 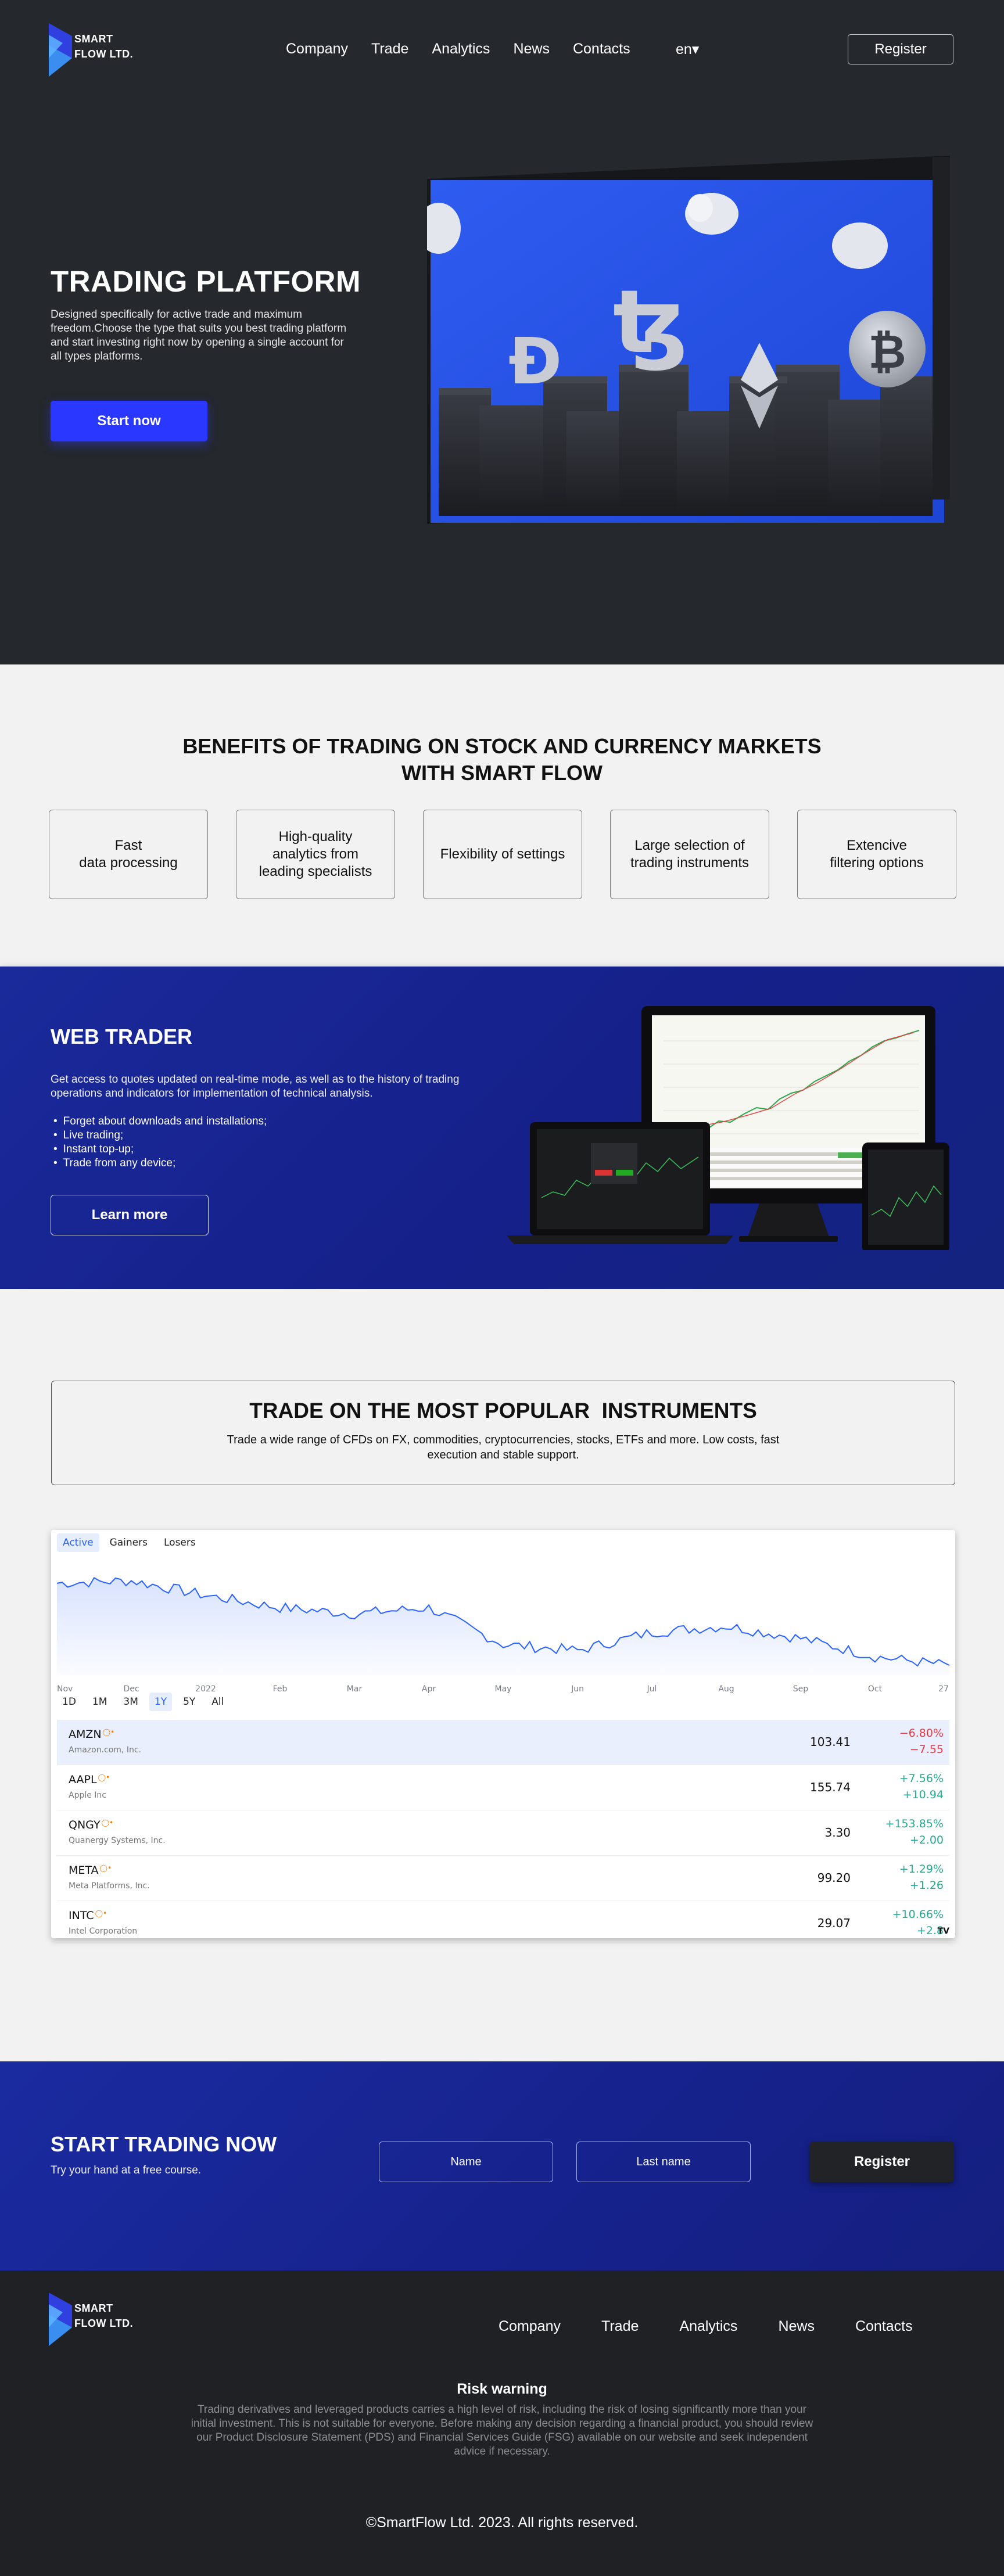 I want to click on x-tick-label: 27, so click(x=943, y=1689).